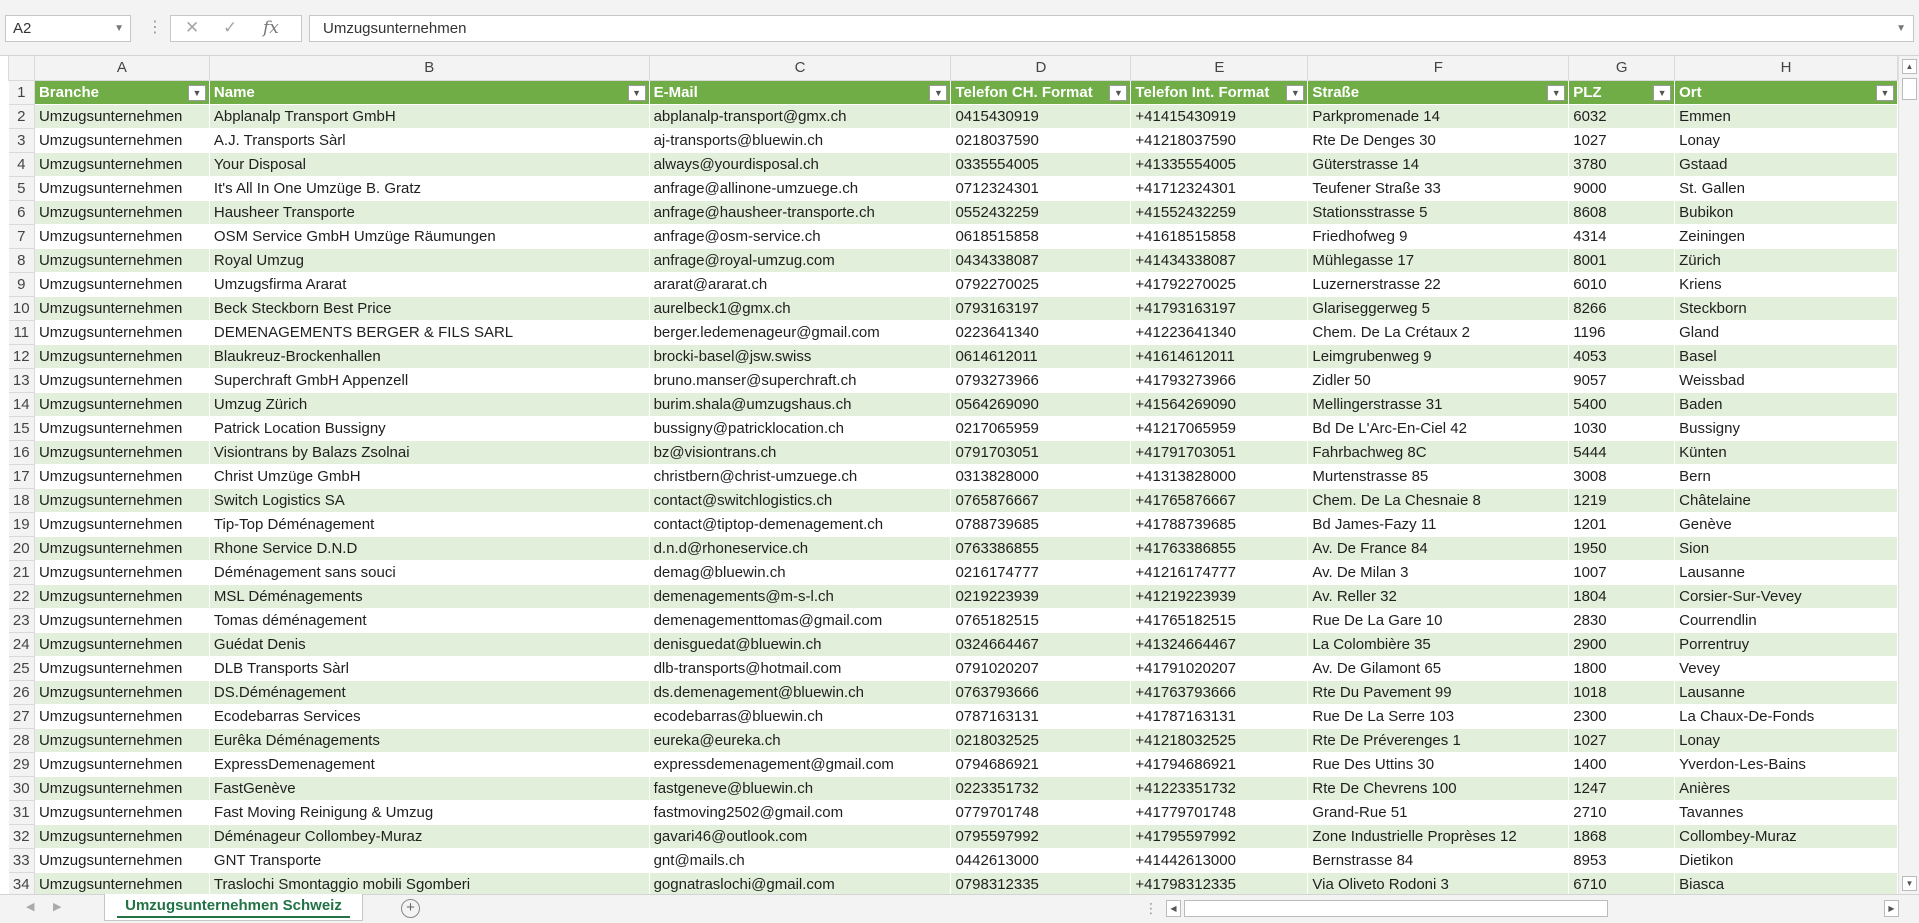 The image size is (1919, 923). I want to click on table-cell: 3780, so click(1622, 164).